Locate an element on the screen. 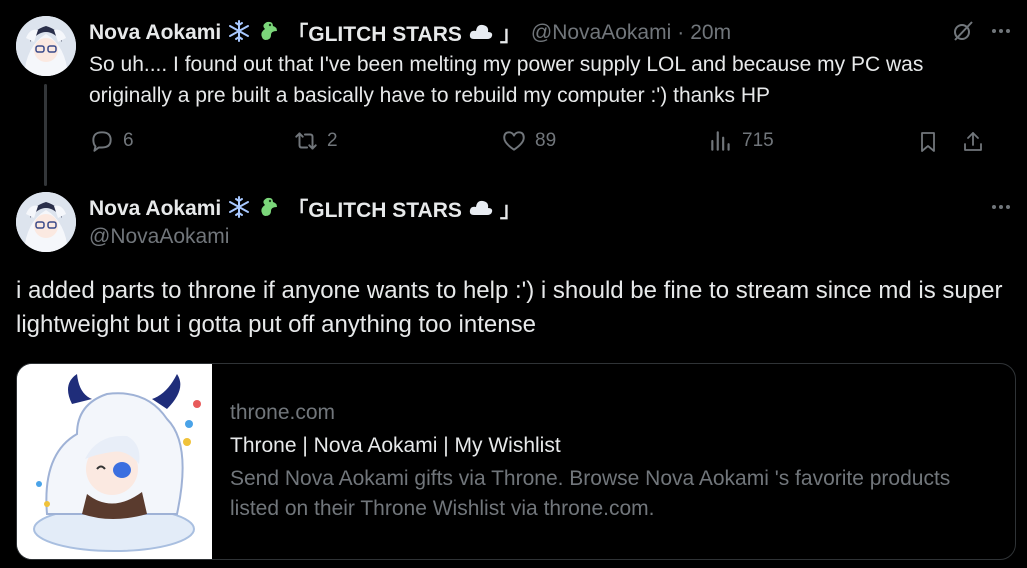 This screenshot has width=1027, height=568. reply-button: 6 is located at coordinates (111, 141).